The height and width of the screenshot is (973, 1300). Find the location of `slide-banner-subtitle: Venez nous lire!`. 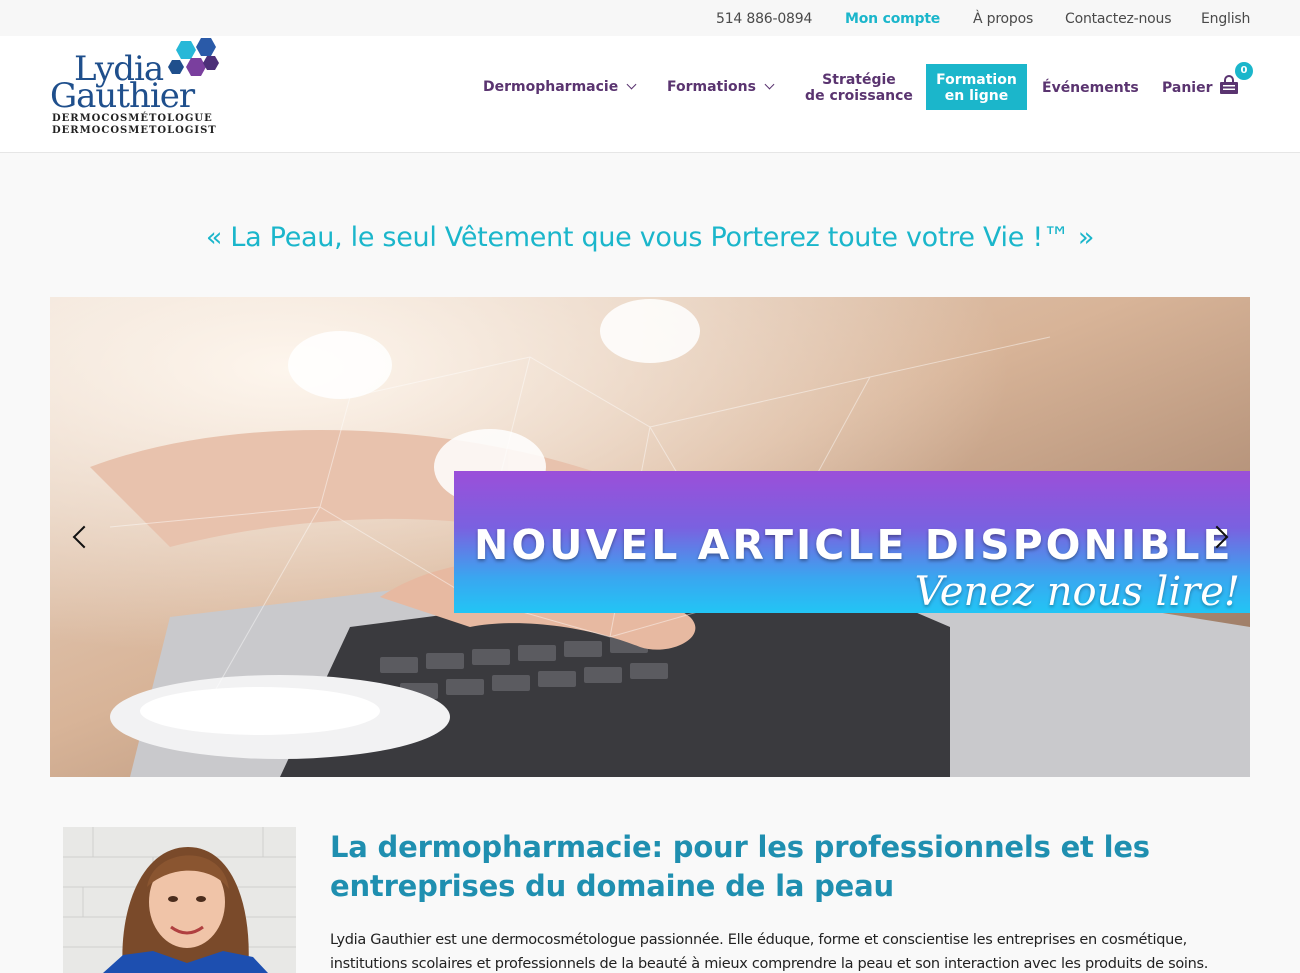

slide-banner-subtitle: Venez nous lire! is located at coordinates (1077, 592).